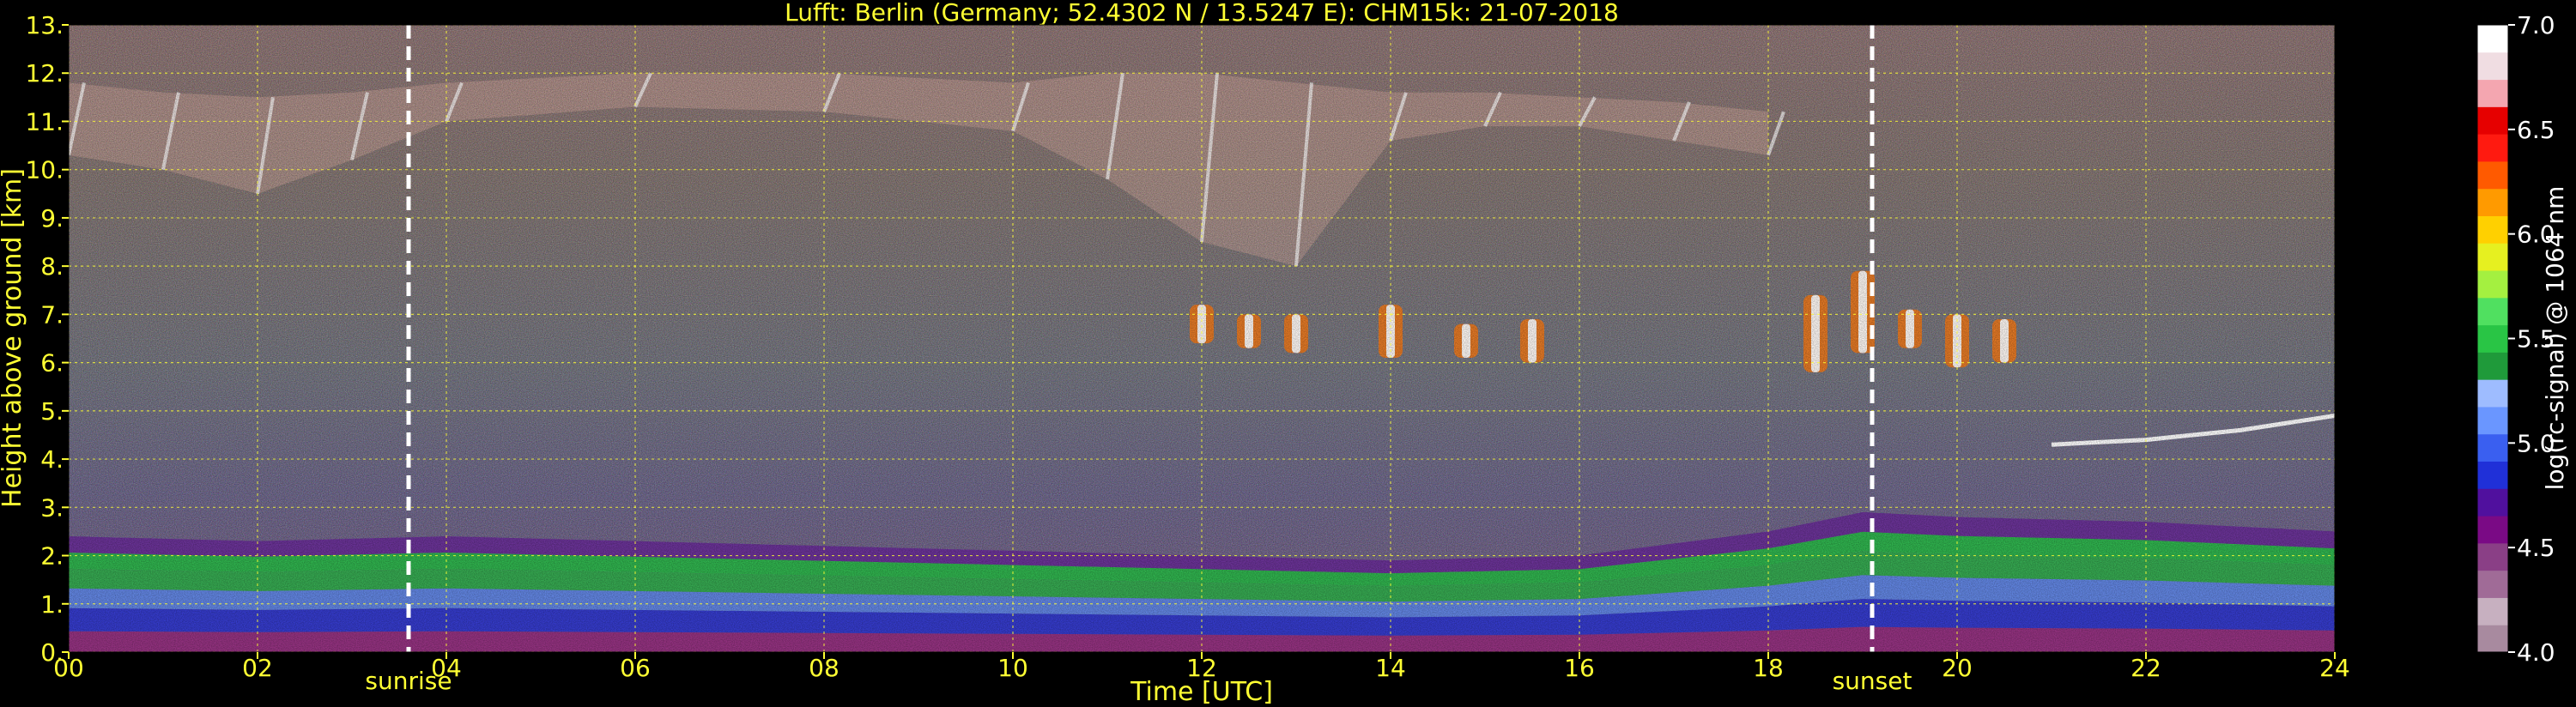 Image resolution: width=2576 pixels, height=707 pixels. What do you see at coordinates (44, 170) in the screenshot?
I see `y-tick-label: 10.` at bounding box center [44, 170].